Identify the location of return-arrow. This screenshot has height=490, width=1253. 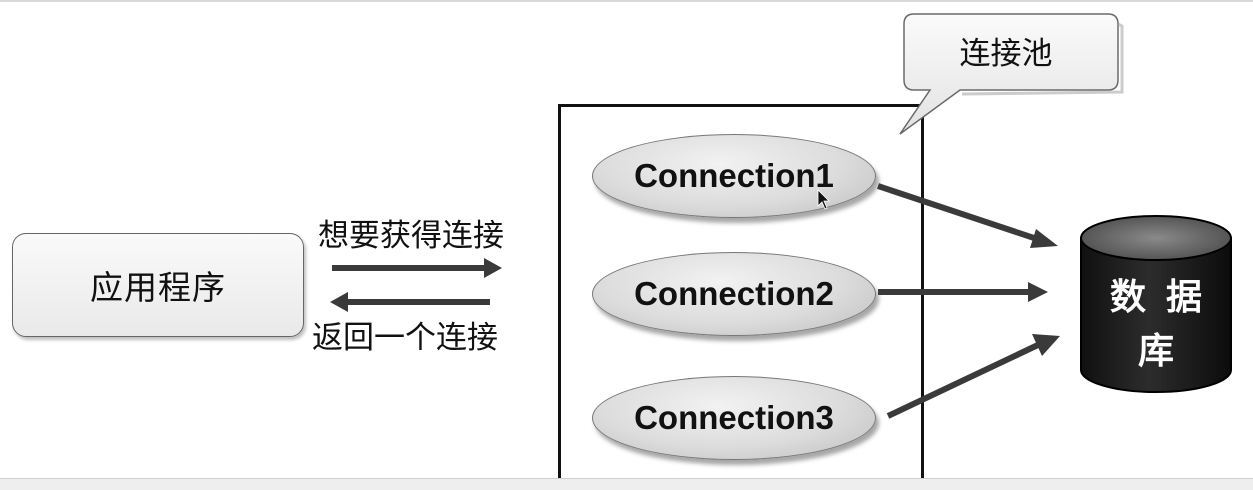
(410, 302).